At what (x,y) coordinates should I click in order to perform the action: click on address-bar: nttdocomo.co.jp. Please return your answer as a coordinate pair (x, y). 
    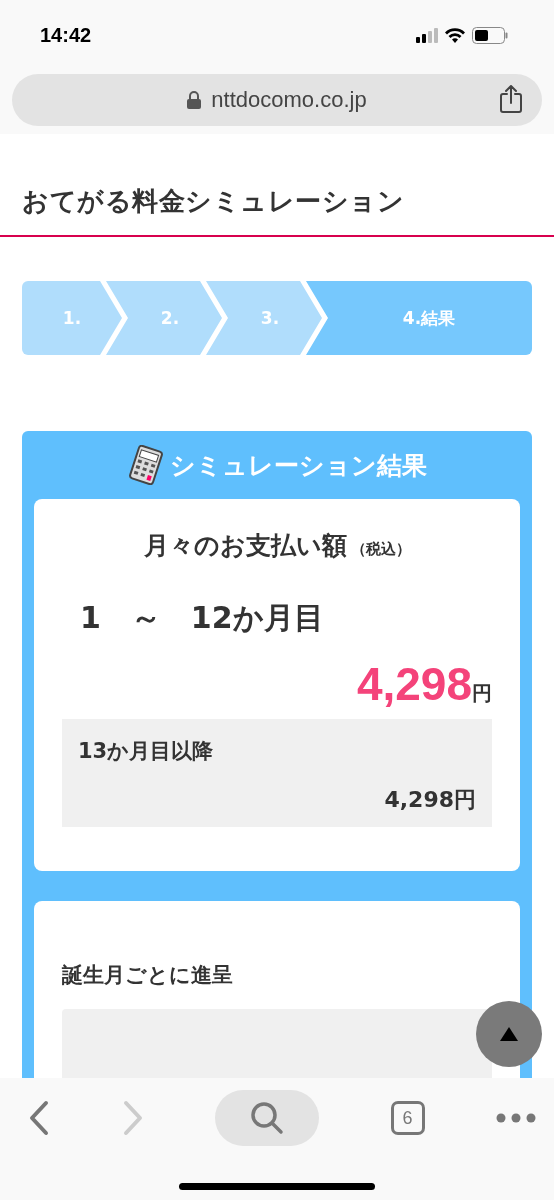
    Looking at the image, I should click on (277, 100).